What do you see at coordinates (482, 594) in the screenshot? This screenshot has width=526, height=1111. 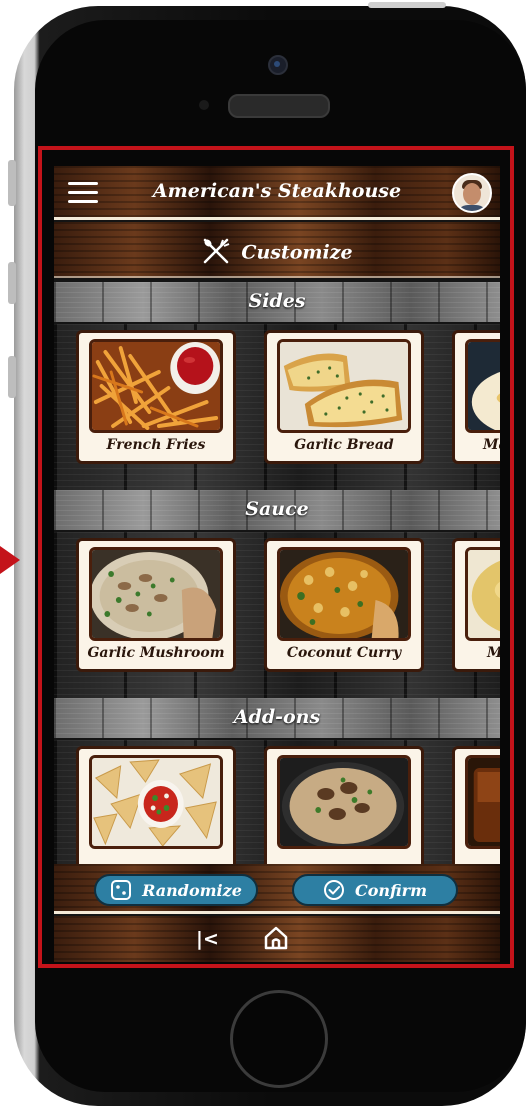 I see `sauce-photo` at bounding box center [482, 594].